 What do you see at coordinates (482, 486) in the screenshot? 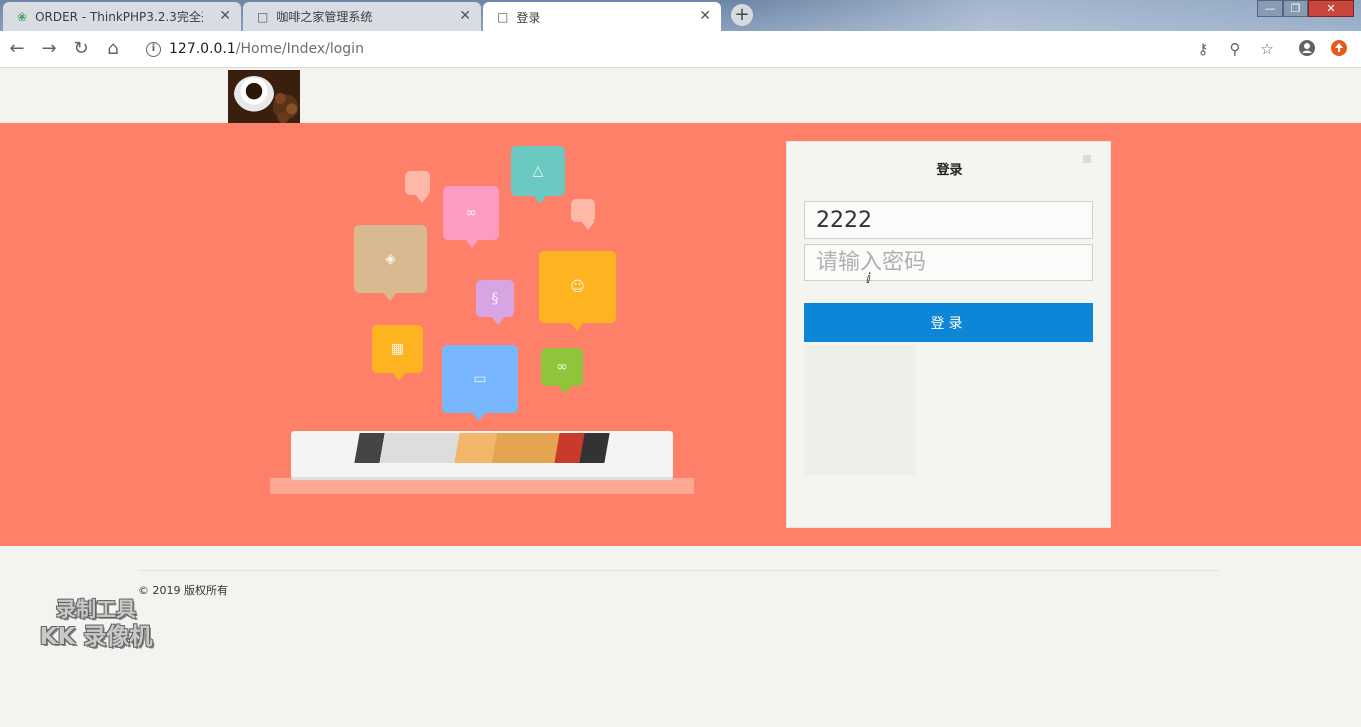
I see `tablet-shadow` at bounding box center [482, 486].